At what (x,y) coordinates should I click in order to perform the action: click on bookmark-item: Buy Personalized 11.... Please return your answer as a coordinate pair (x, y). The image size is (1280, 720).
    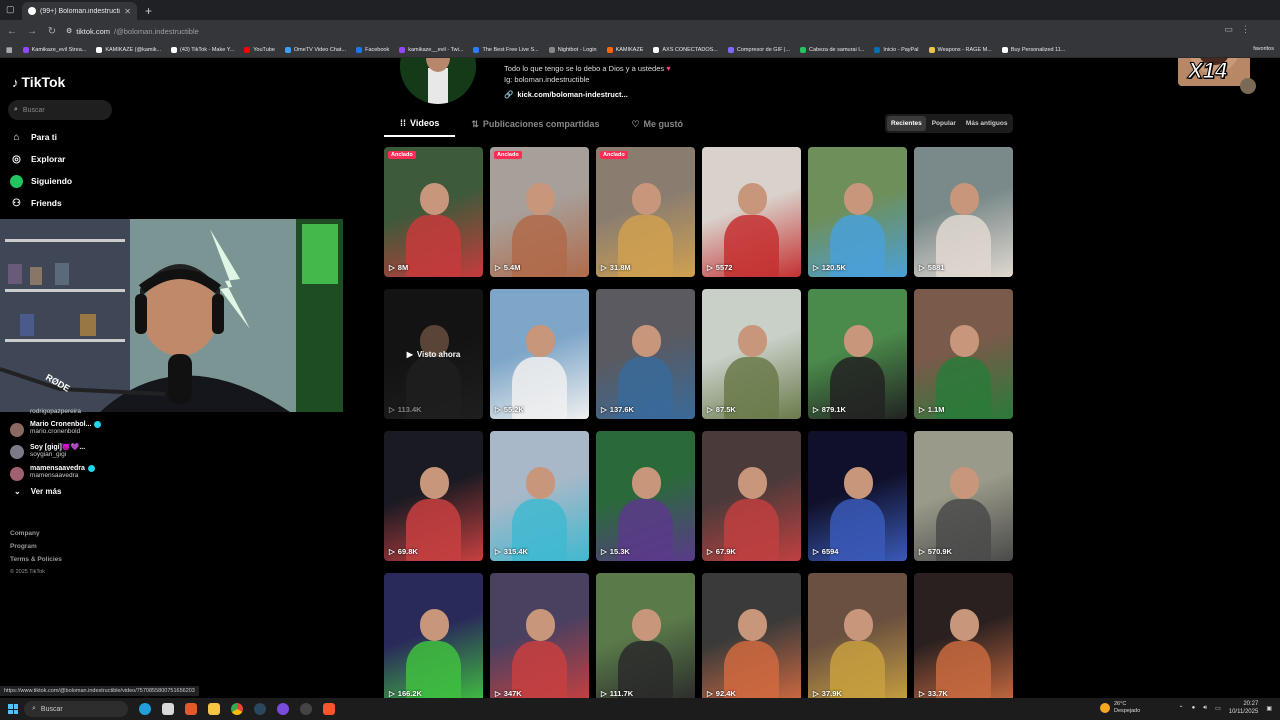
    Looking at the image, I should click on (1033, 49).